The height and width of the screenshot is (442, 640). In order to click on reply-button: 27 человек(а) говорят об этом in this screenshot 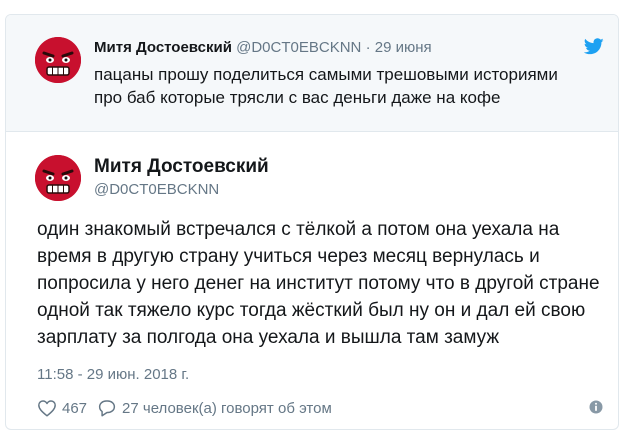, I will do `click(214, 408)`.